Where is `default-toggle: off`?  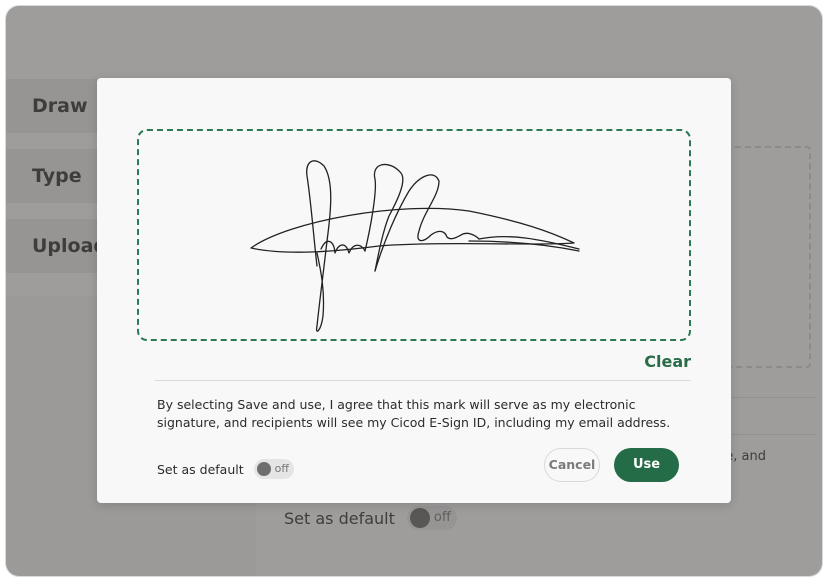 default-toggle: off is located at coordinates (273, 469).